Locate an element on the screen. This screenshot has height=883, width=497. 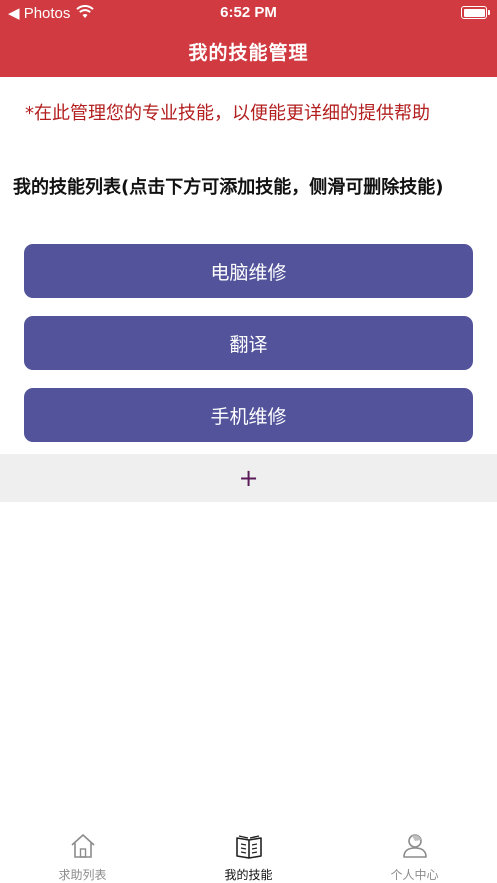
tab-label: 个人中心 is located at coordinates (414, 875).